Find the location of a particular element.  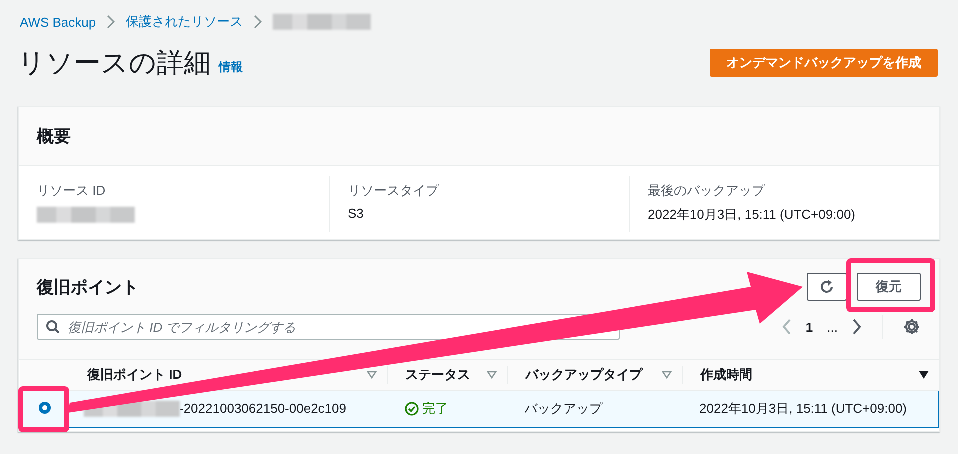

radio-button is located at coordinates (45, 407).